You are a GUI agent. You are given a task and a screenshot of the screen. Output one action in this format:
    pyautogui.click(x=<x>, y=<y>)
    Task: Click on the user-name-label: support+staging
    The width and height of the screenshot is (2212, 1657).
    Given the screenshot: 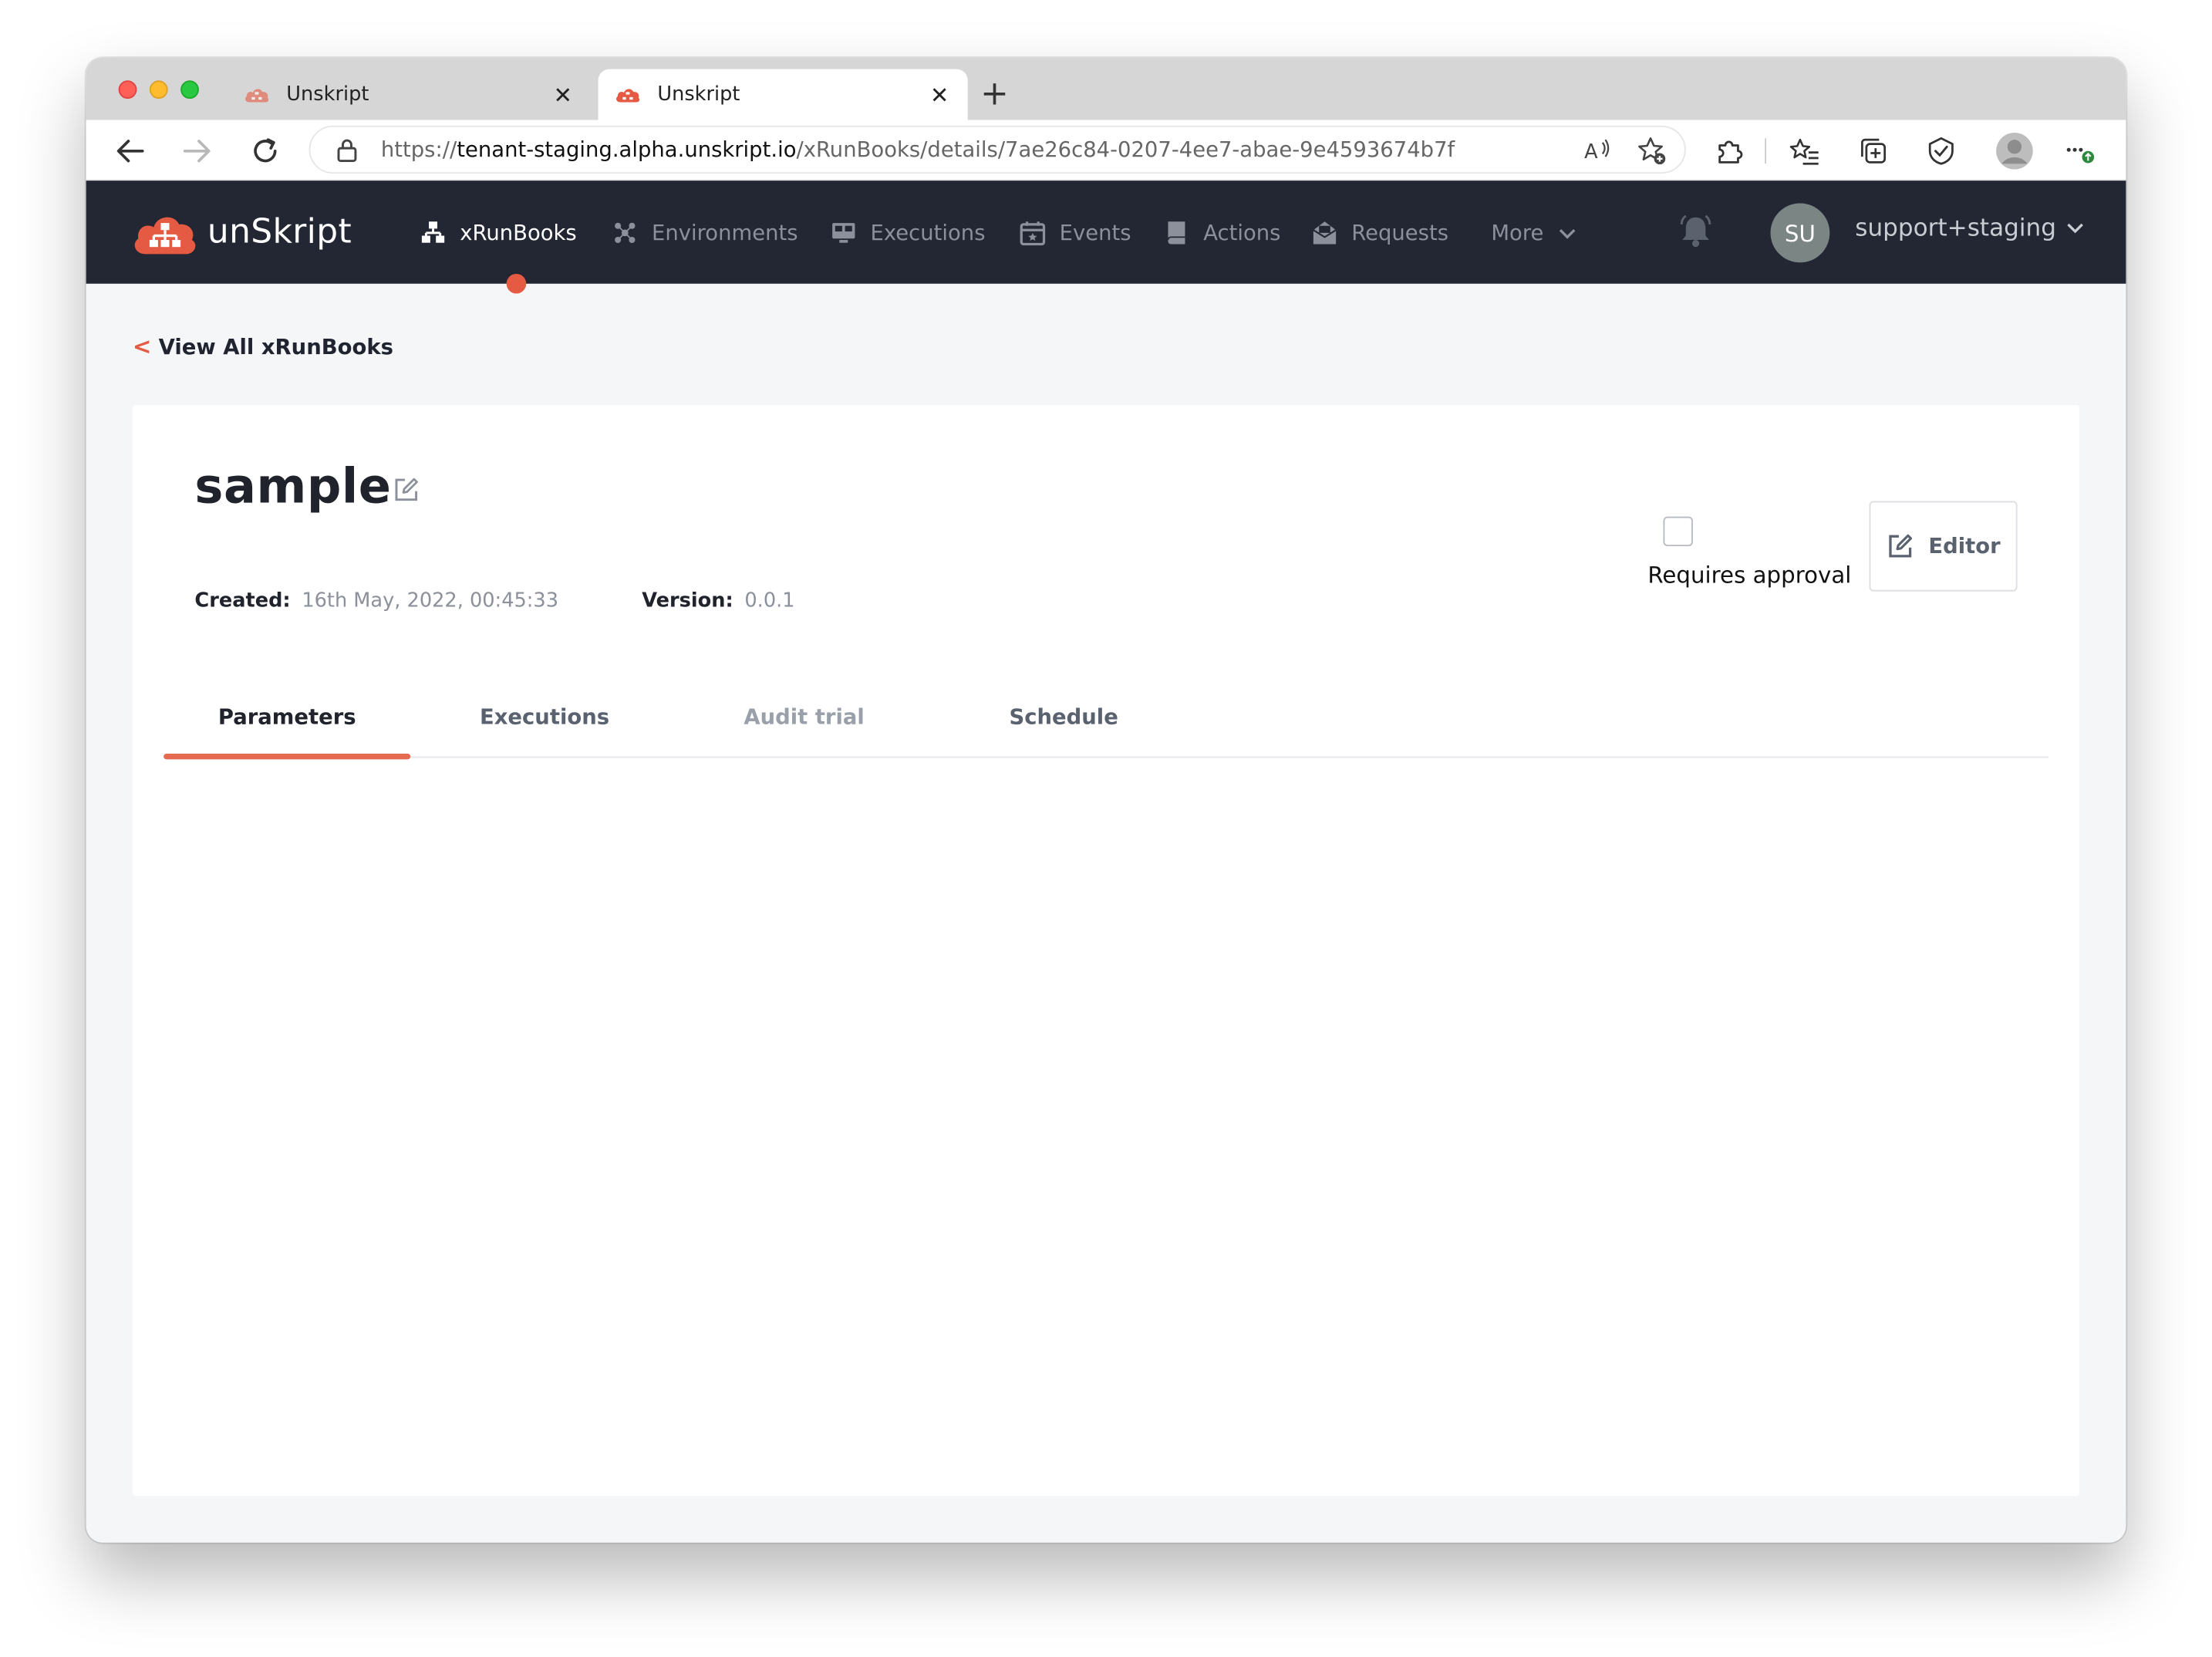 What is the action you would take?
    pyautogui.click(x=1955, y=228)
    